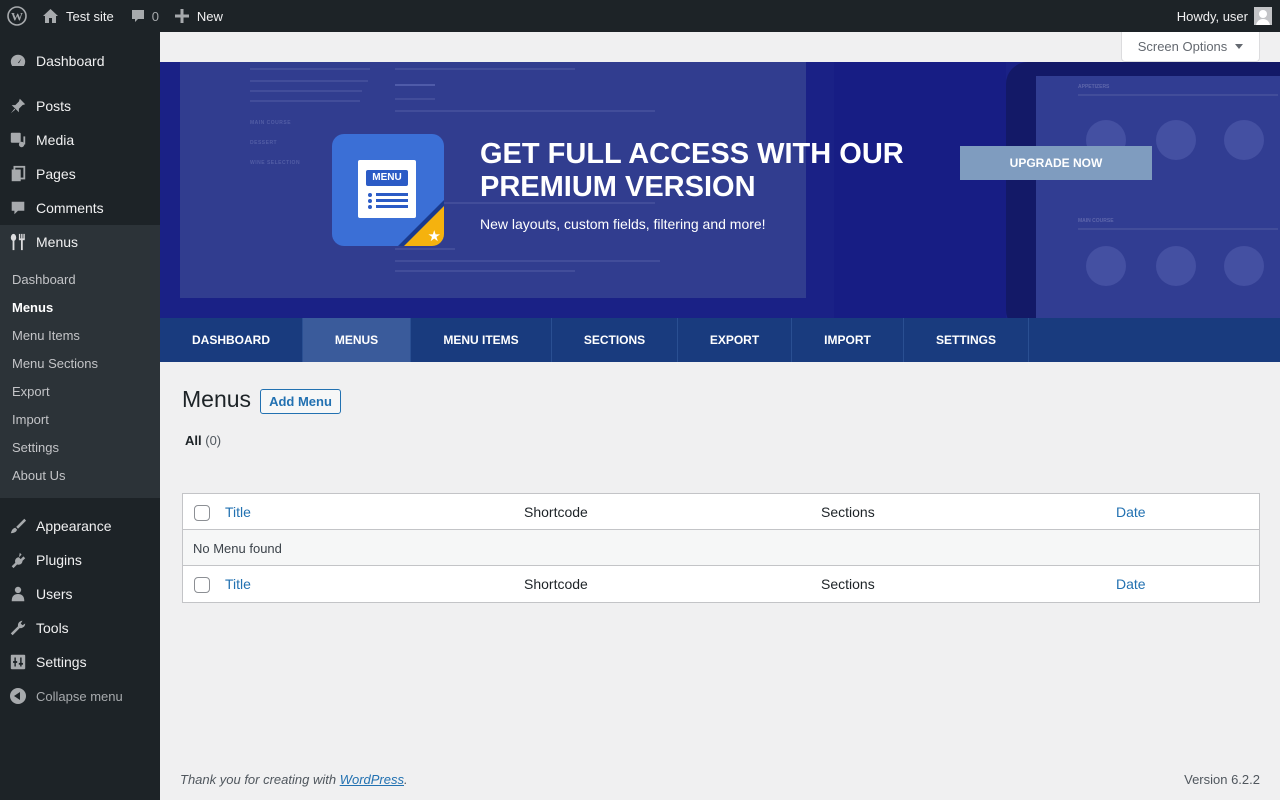  Describe the element at coordinates (80, 242) in the screenshot. I see `sidebar-item-menus: Menus` at that location.